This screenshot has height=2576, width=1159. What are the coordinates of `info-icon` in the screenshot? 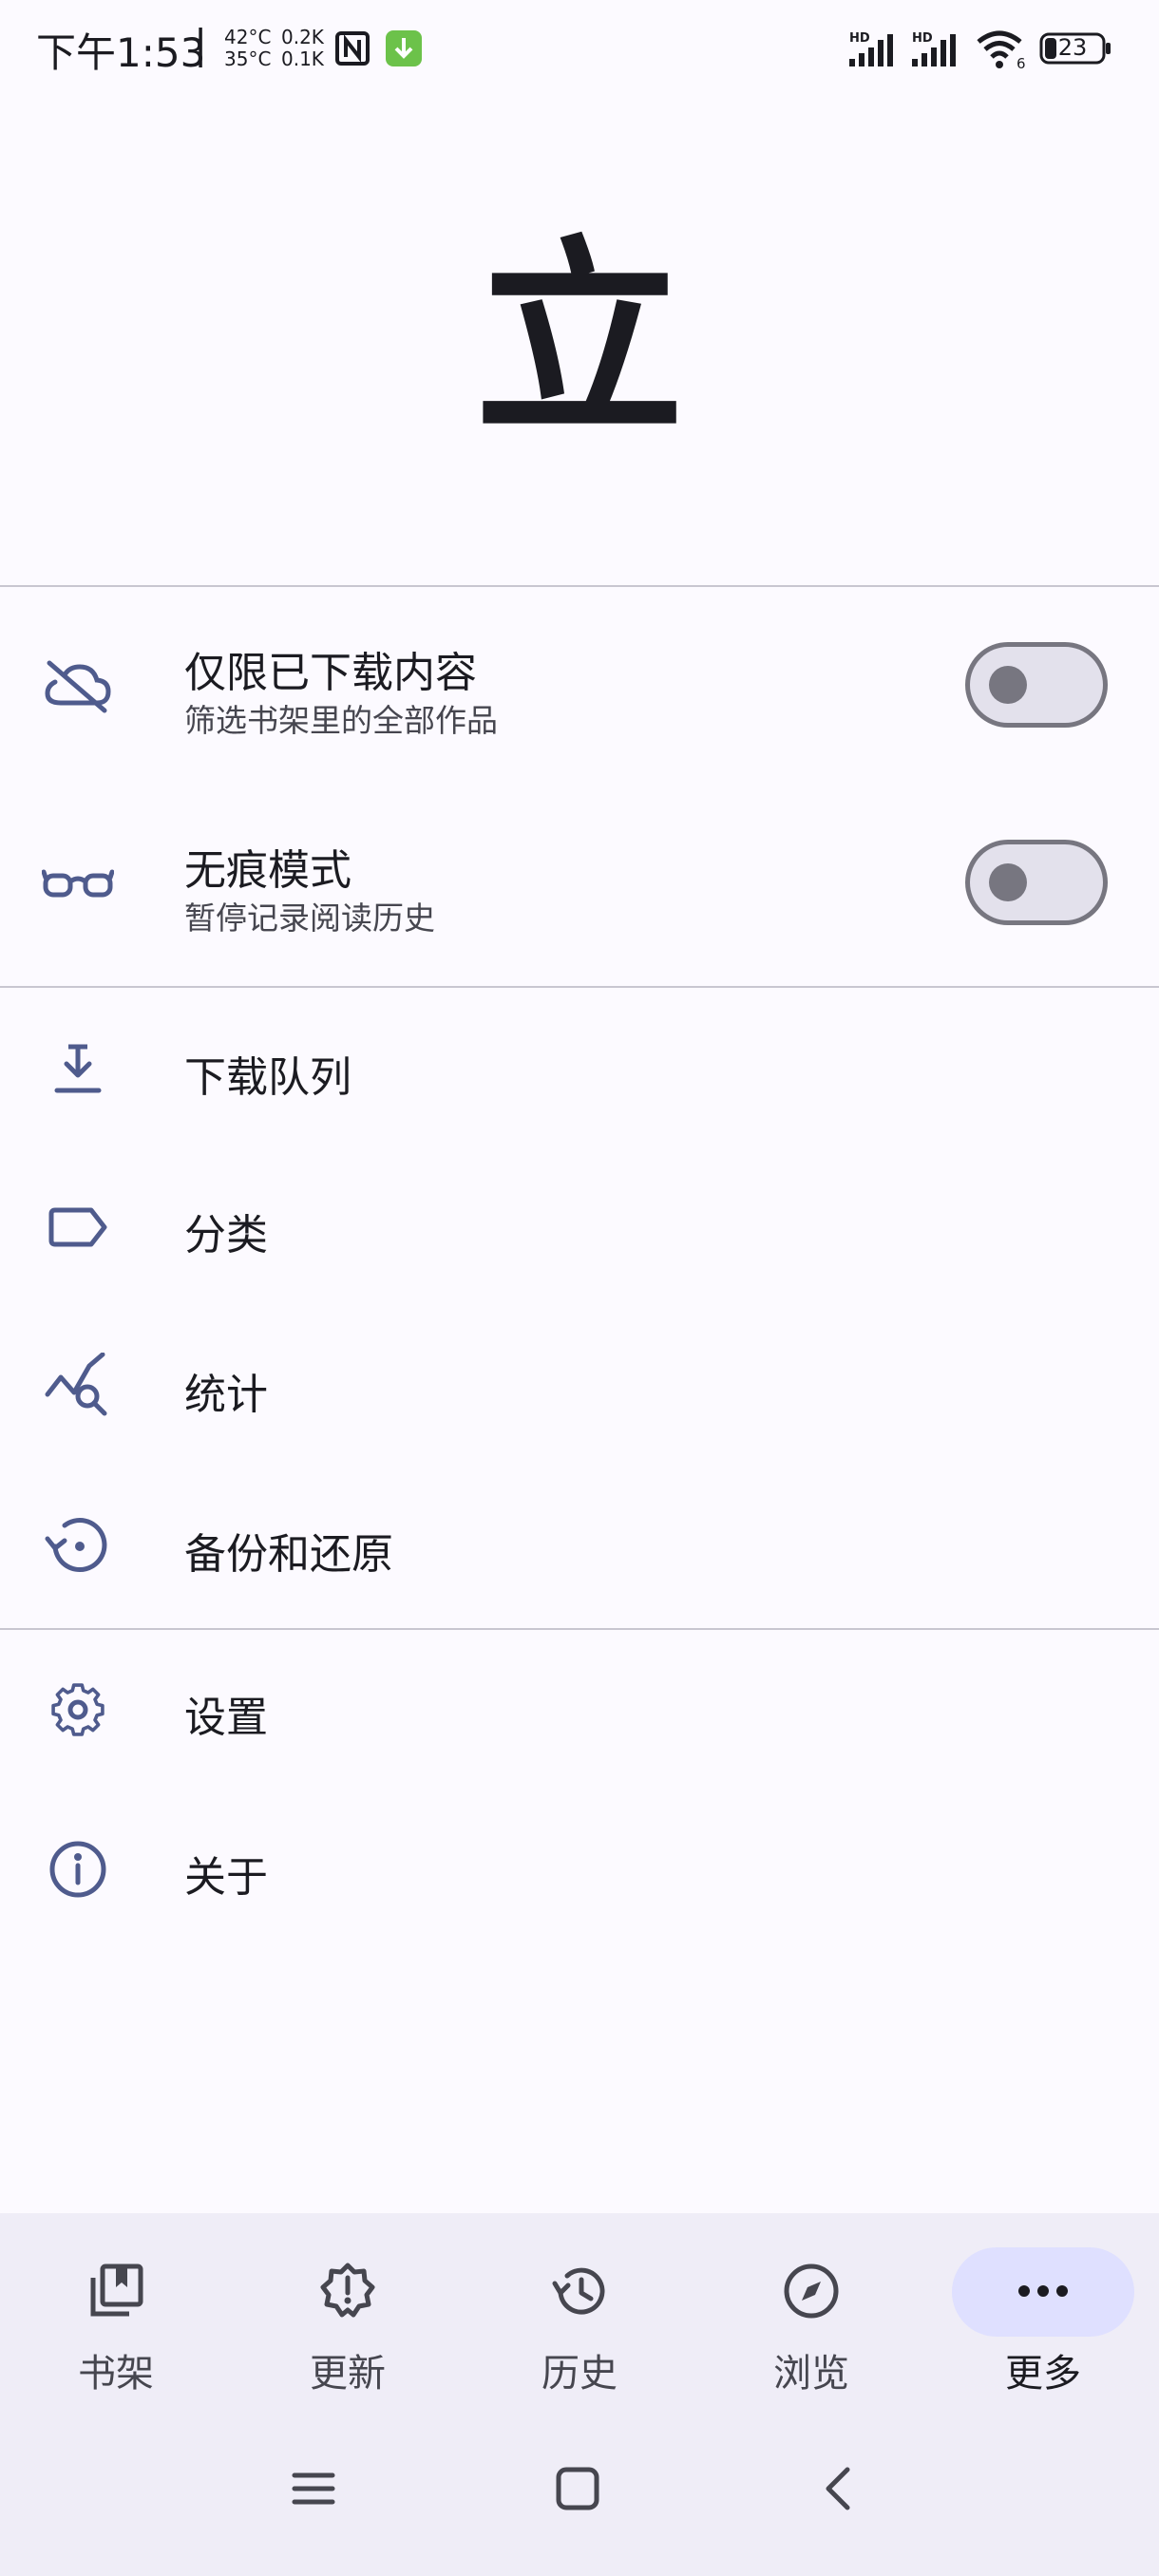 It's located at (77, 1869).